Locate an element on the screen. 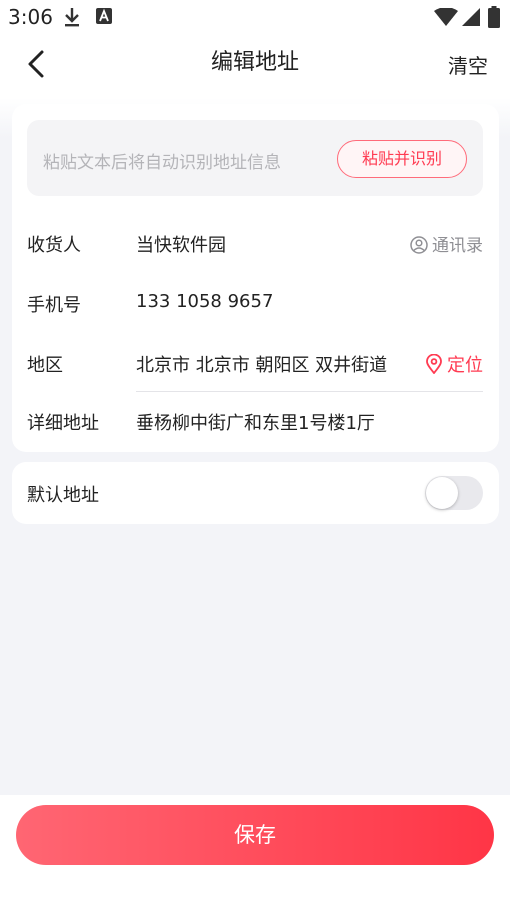  paste-recognize-button: 粘贴并识别 is located at coordinates (402, 159).